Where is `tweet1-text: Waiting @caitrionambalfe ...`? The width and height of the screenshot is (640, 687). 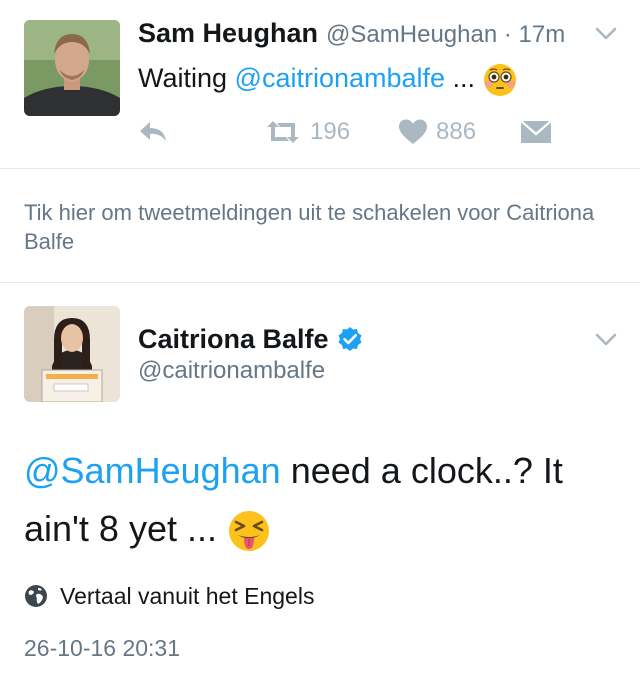 tweet1-text: Waiting @caitrionambalfe ... is located at coordinates (327, 78).